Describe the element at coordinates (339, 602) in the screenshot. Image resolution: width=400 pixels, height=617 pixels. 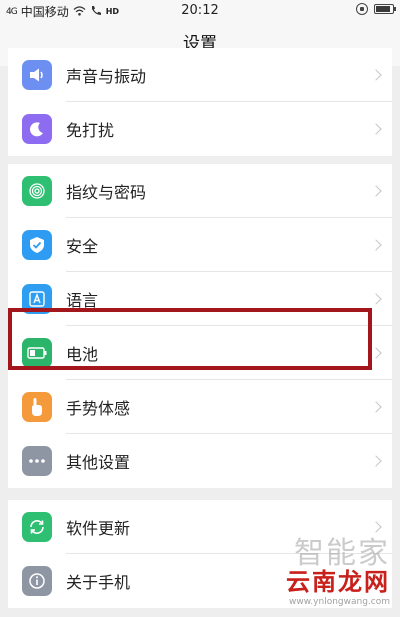
I see `watermark-url: www.ynlongwang.com` at that location.